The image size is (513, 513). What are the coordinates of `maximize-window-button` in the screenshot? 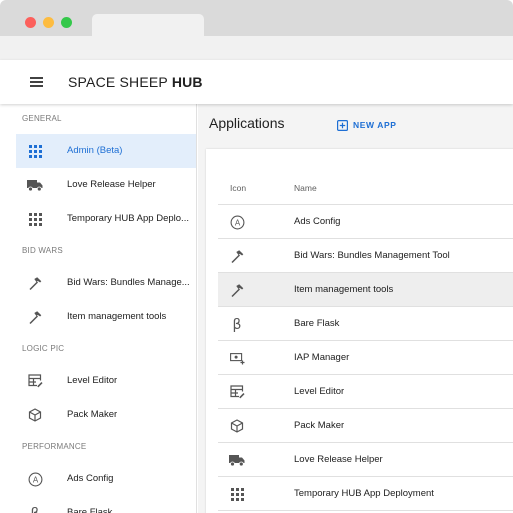 It's located at (66, 22).